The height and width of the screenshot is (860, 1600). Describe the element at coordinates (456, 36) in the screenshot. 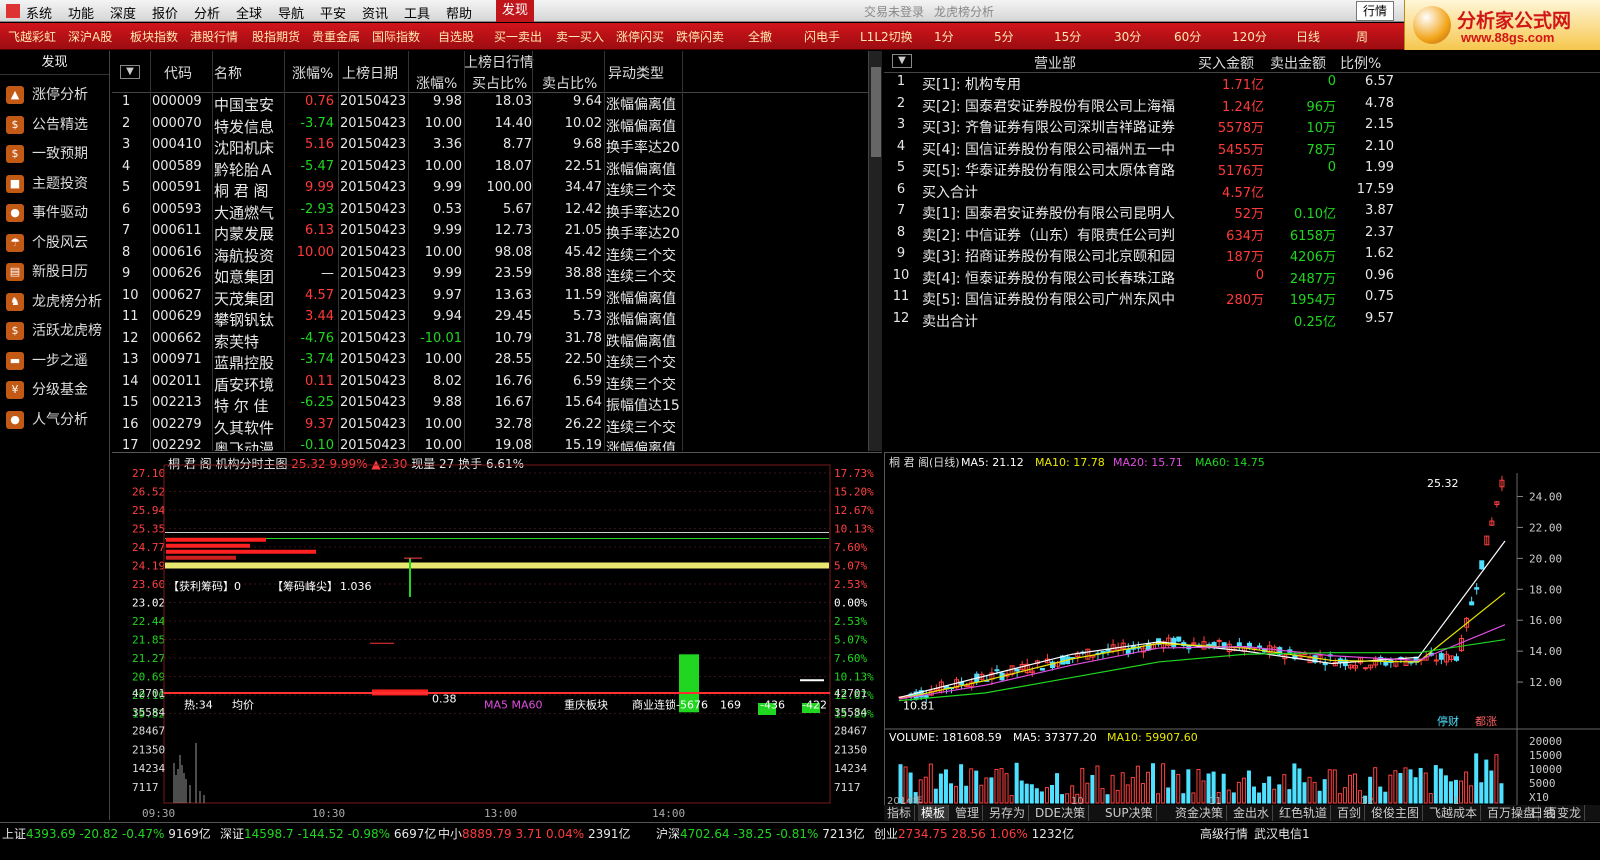

I see `toolbar-button: 自选股` at that location.